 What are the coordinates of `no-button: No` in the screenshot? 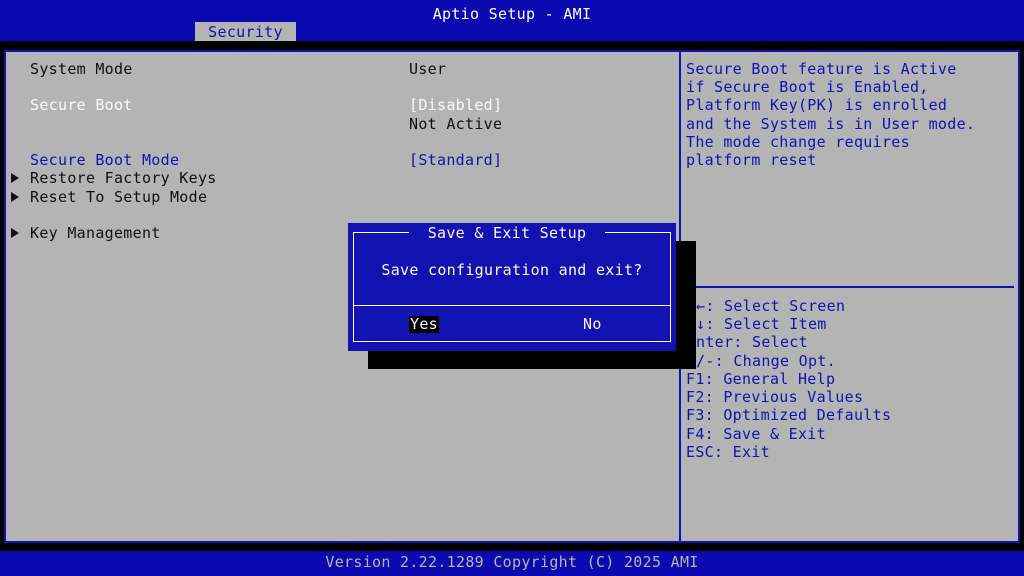 It's located at (592, 324).